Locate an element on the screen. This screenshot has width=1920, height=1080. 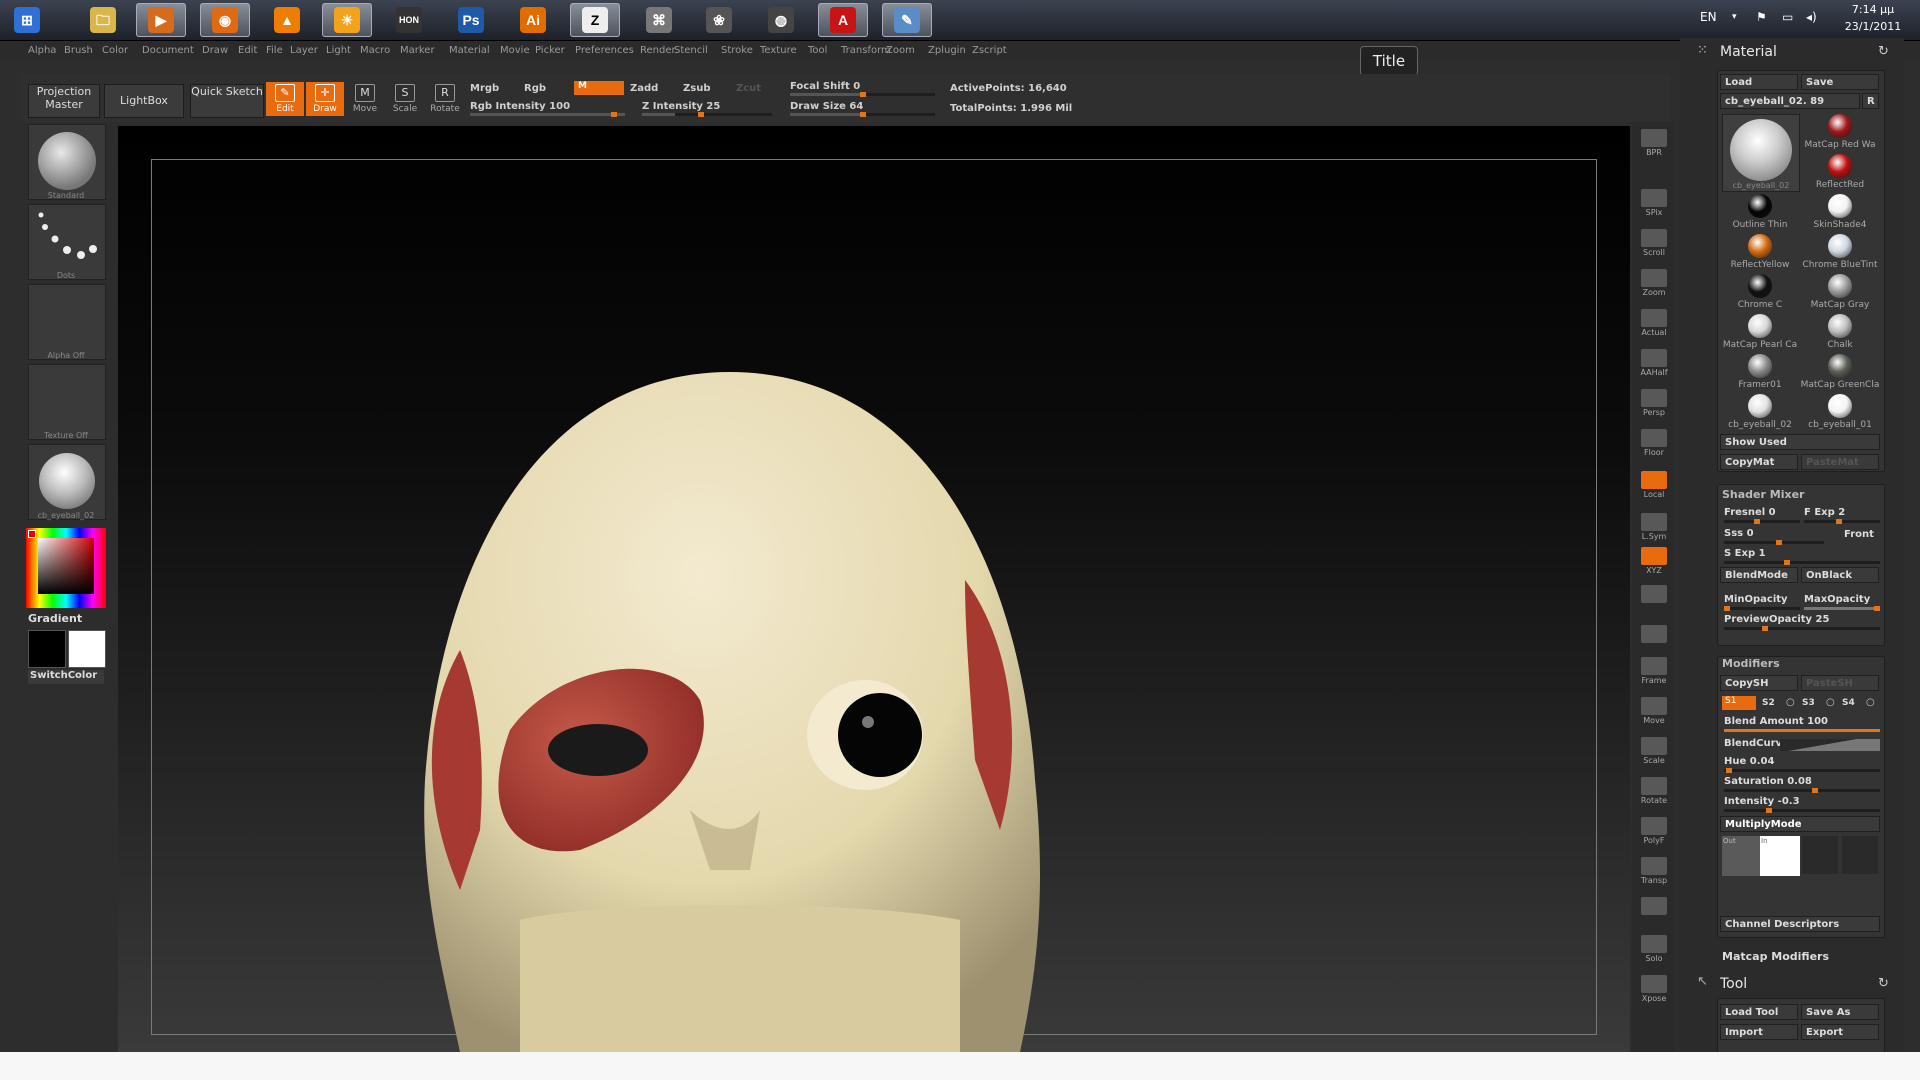
m-toggle: M is located at coordinates (599, 88).